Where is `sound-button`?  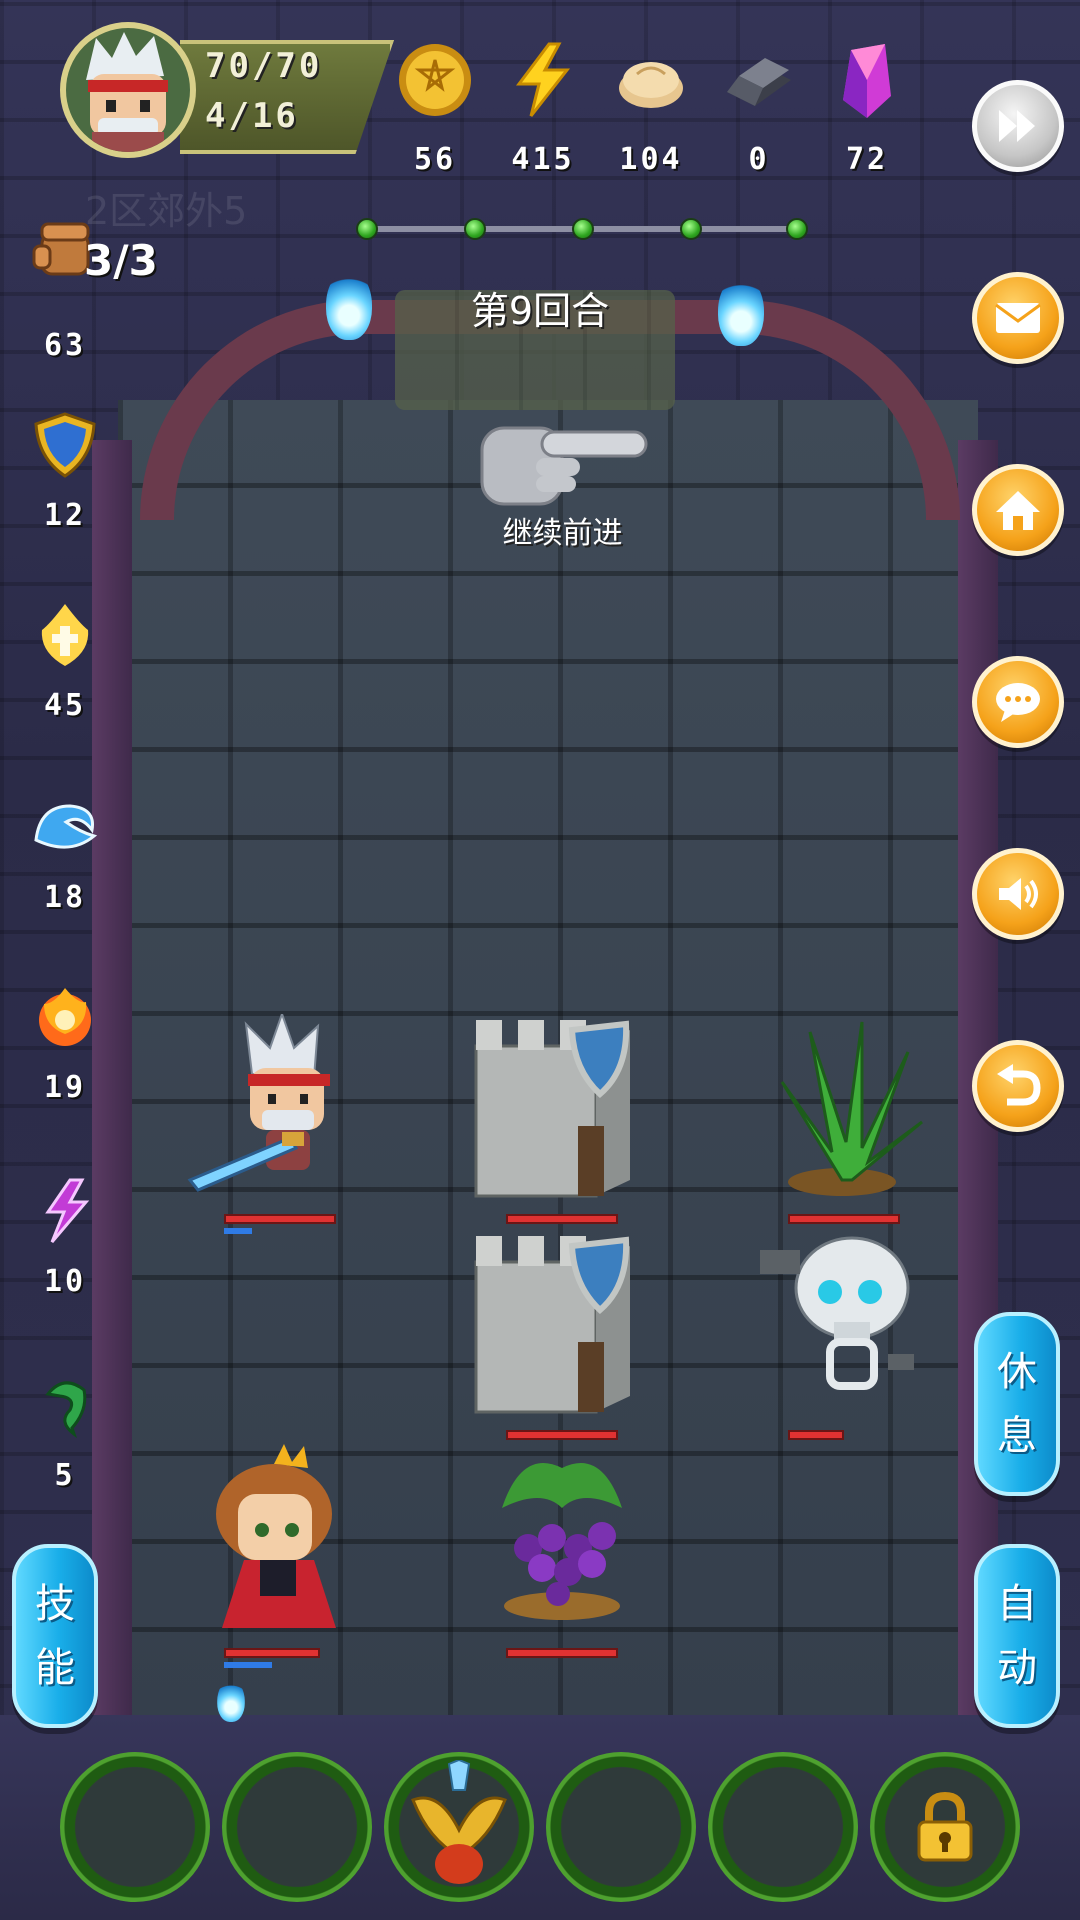 sound-button is located at coordinates (1018, 894).